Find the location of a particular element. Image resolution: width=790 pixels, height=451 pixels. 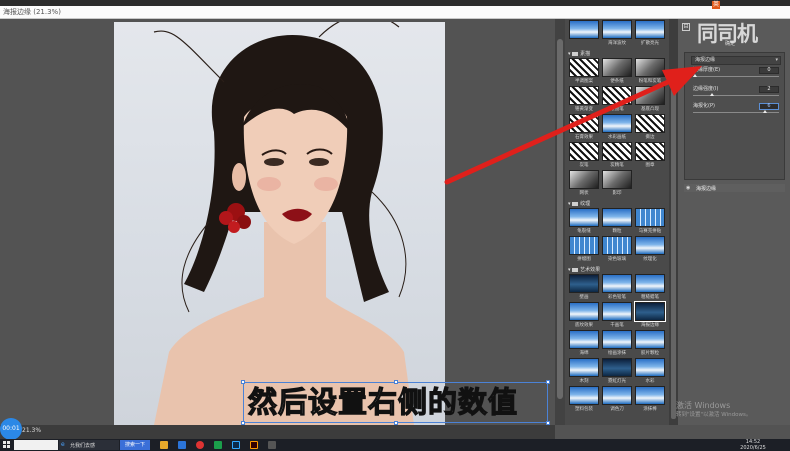

browser-icon: e is located at coordinates (63, 444).